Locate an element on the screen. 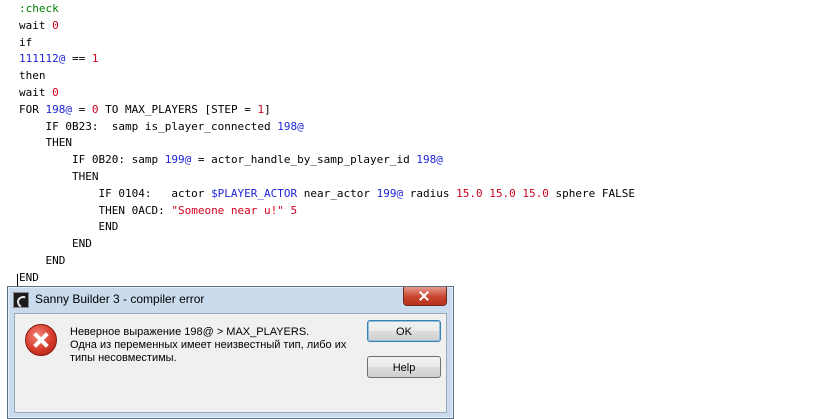 This screenshot has width=837, height=419. code-token: $PLAYER_ACTOR is located at coordinates (254, 193).